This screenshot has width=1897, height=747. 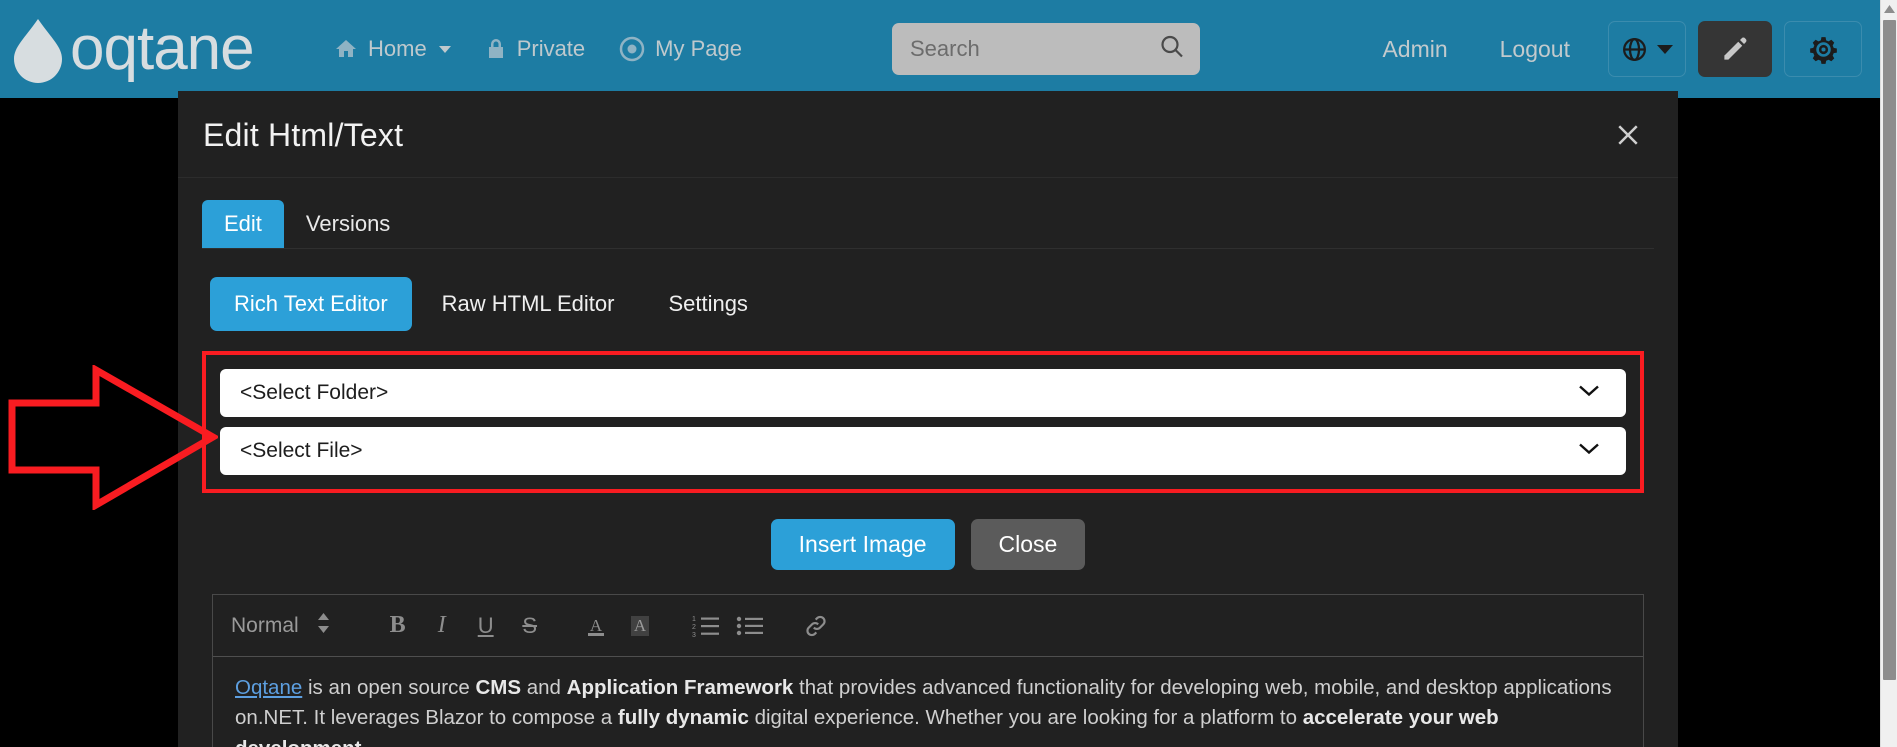 What do you see at coordinates (928, 134) in the screenshot?
I see `modal-header: Edit Html/Text` at bounding box center [928, 134].